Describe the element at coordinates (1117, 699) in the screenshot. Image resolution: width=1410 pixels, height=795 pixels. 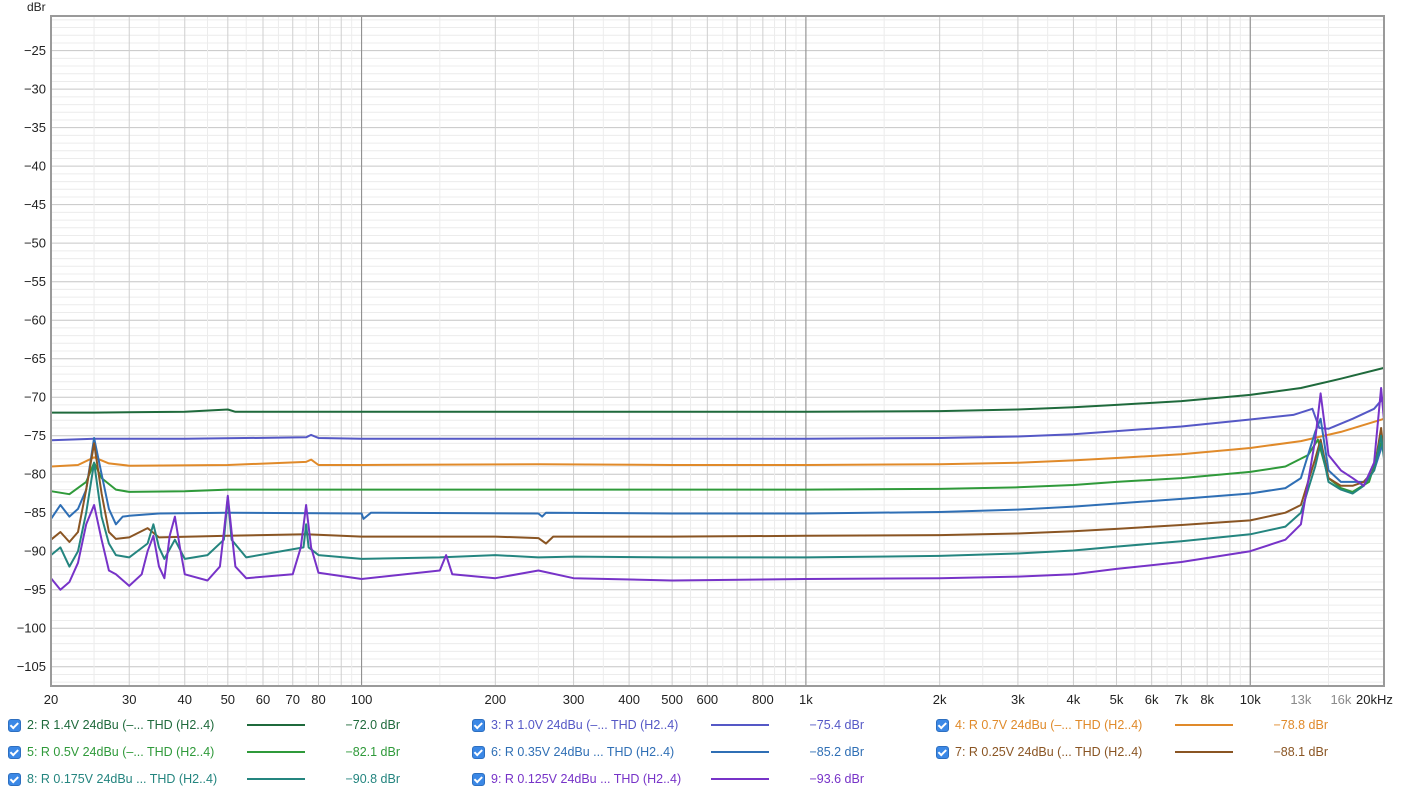
I see `x-tick-label: 5k` at that location.